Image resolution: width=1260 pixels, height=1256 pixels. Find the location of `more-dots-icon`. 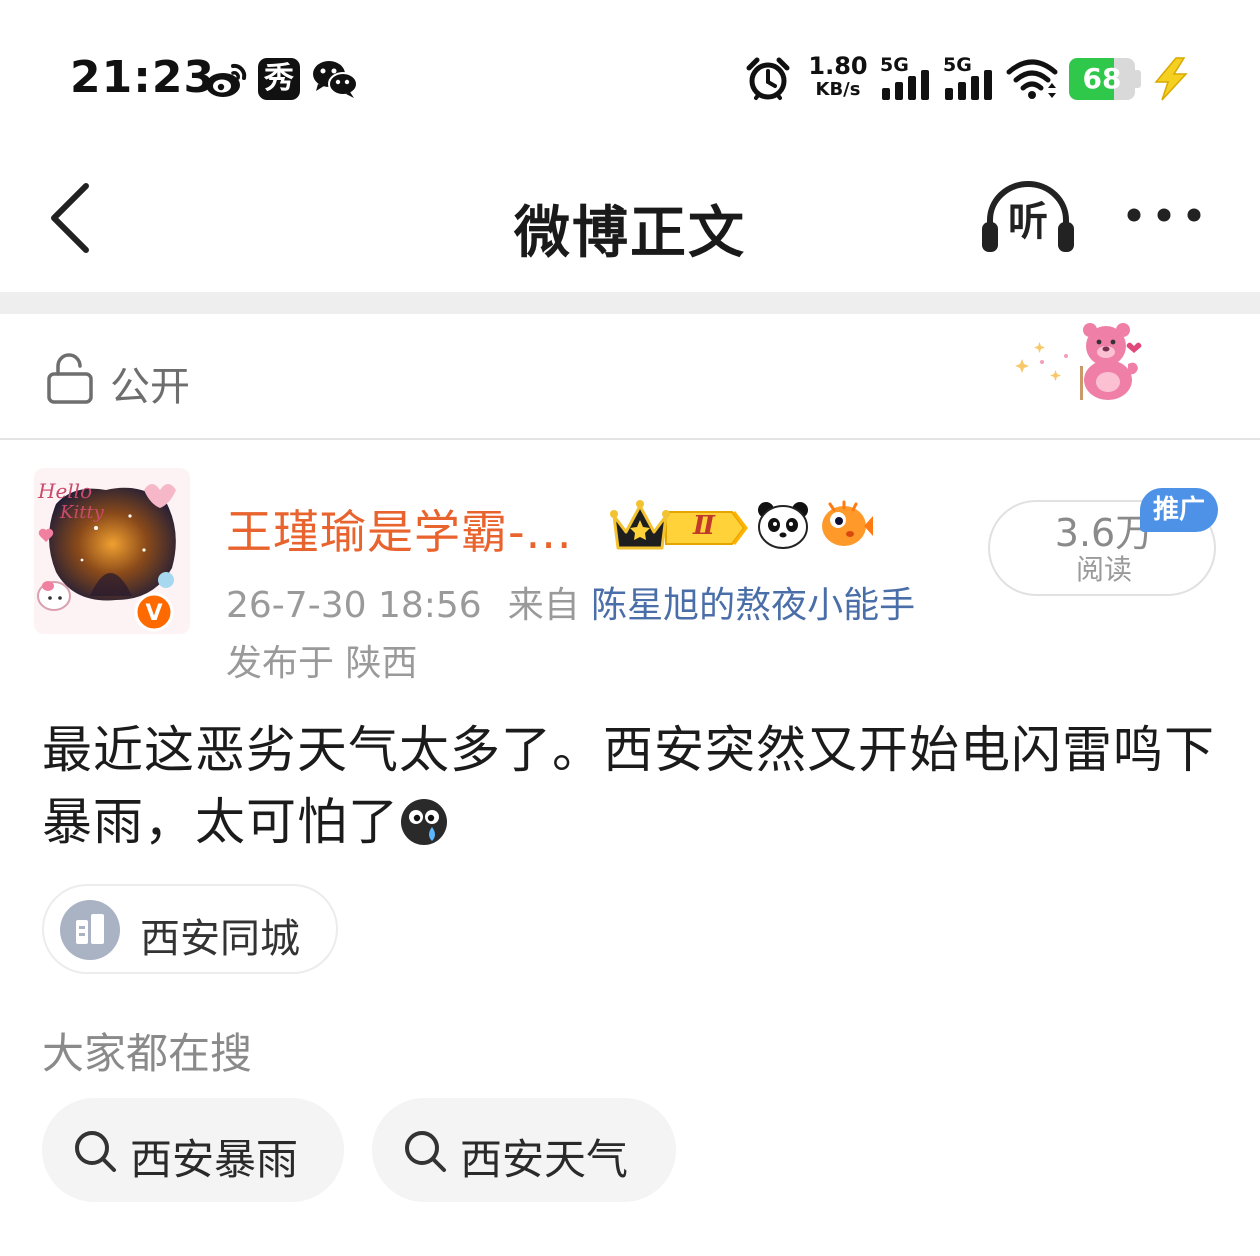

more-dots-icon is located at coordinates (1164, 215).